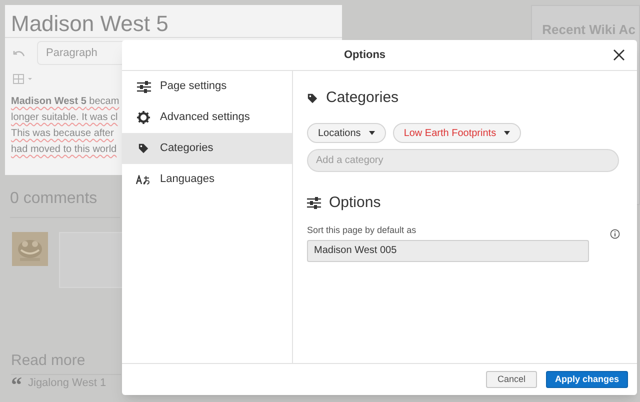 This screenshot has height=402, width=640. What do you see at coordinates (448, 251) in the screenshot?
I see `sort-key-input: Madison West 005` at bounding box center [448, 251].